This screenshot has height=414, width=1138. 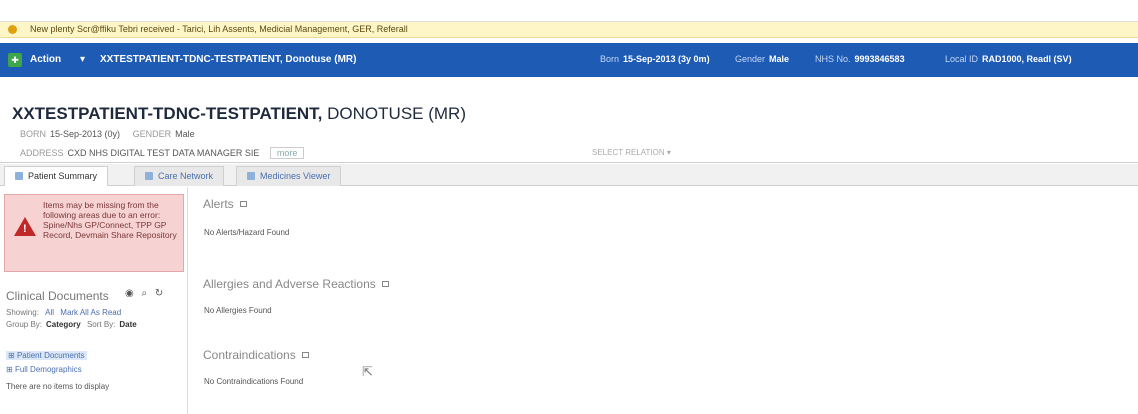 What do you see at coordinates (33, 134) in the screenshot?
I see `born-label: BORN` at bounding box center [33, 134].